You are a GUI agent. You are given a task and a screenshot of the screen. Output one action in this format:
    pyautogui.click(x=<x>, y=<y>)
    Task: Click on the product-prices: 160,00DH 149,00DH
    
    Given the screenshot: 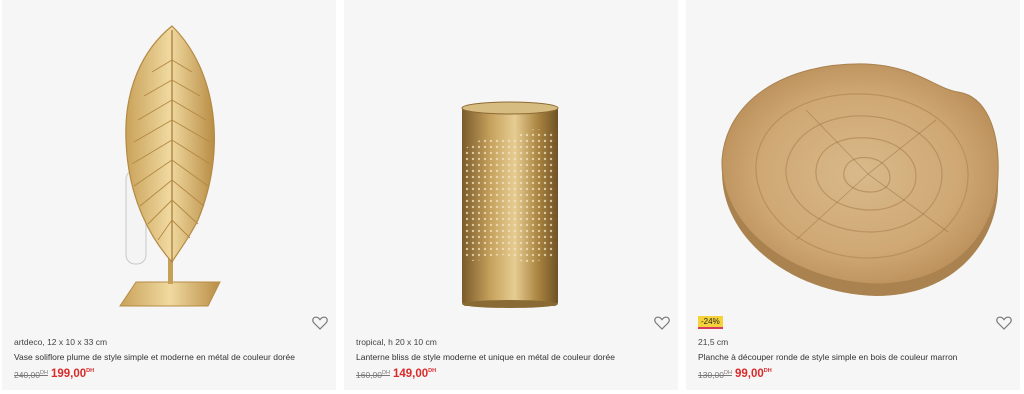 What is the action you would take?
    pyautogui.click(x=396, y=374)
    